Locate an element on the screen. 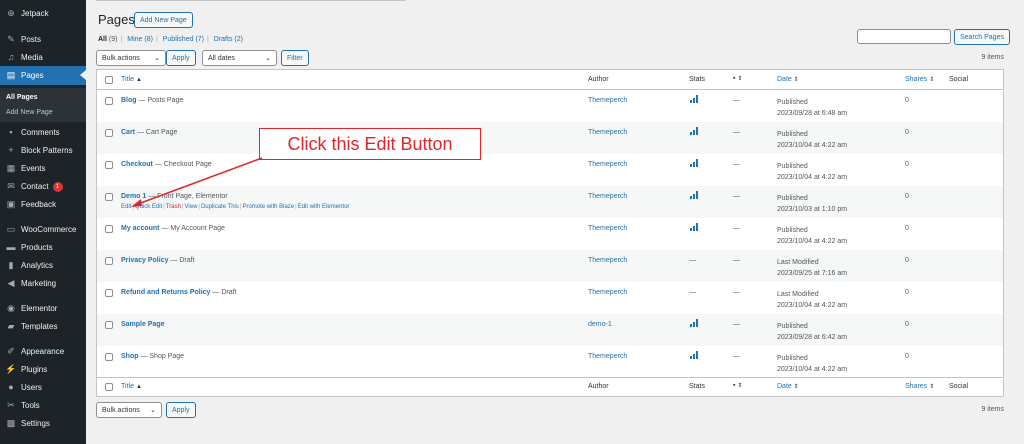 The width and height of the screenshot is (1024, 444). menu-comments: ▪ Comments is located at coordinates (43, 132).